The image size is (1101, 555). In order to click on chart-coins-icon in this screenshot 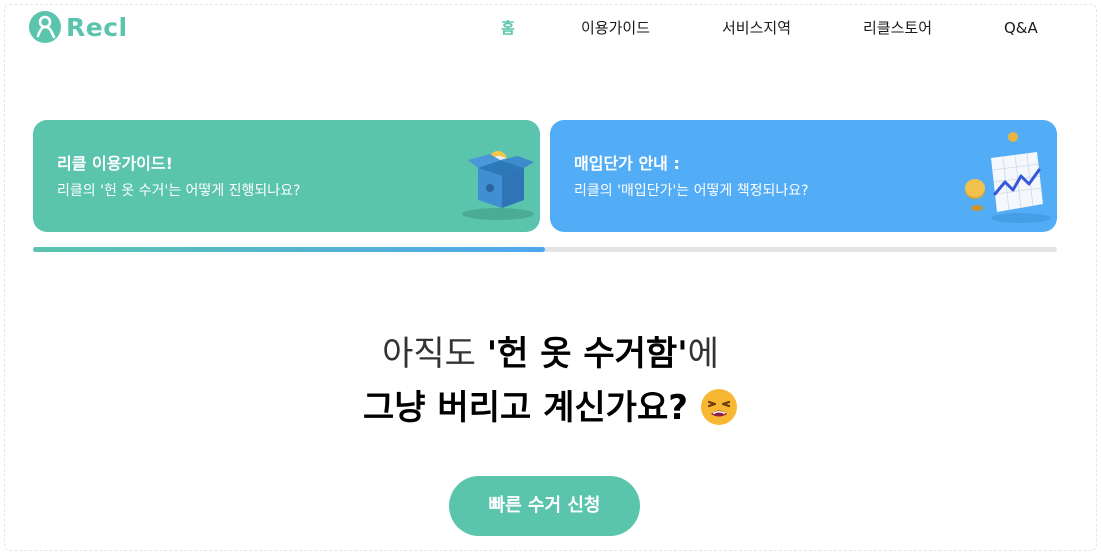, I will do `click(1008, 177)`.